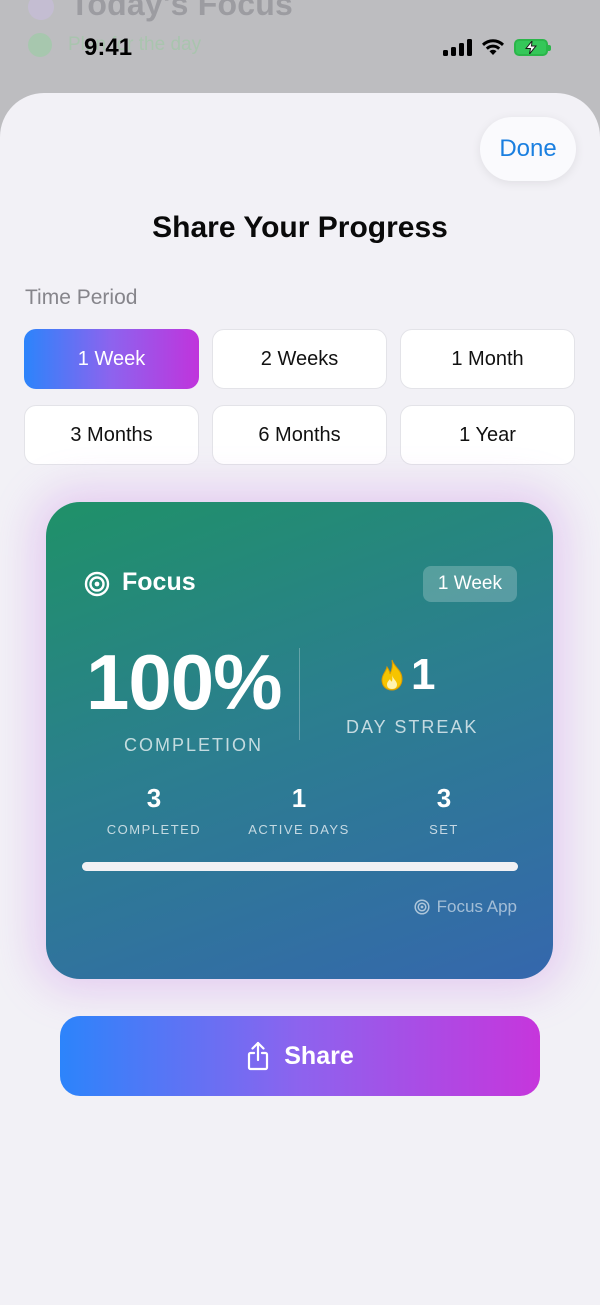  I want to click on share-icon, so click(258, 1056).